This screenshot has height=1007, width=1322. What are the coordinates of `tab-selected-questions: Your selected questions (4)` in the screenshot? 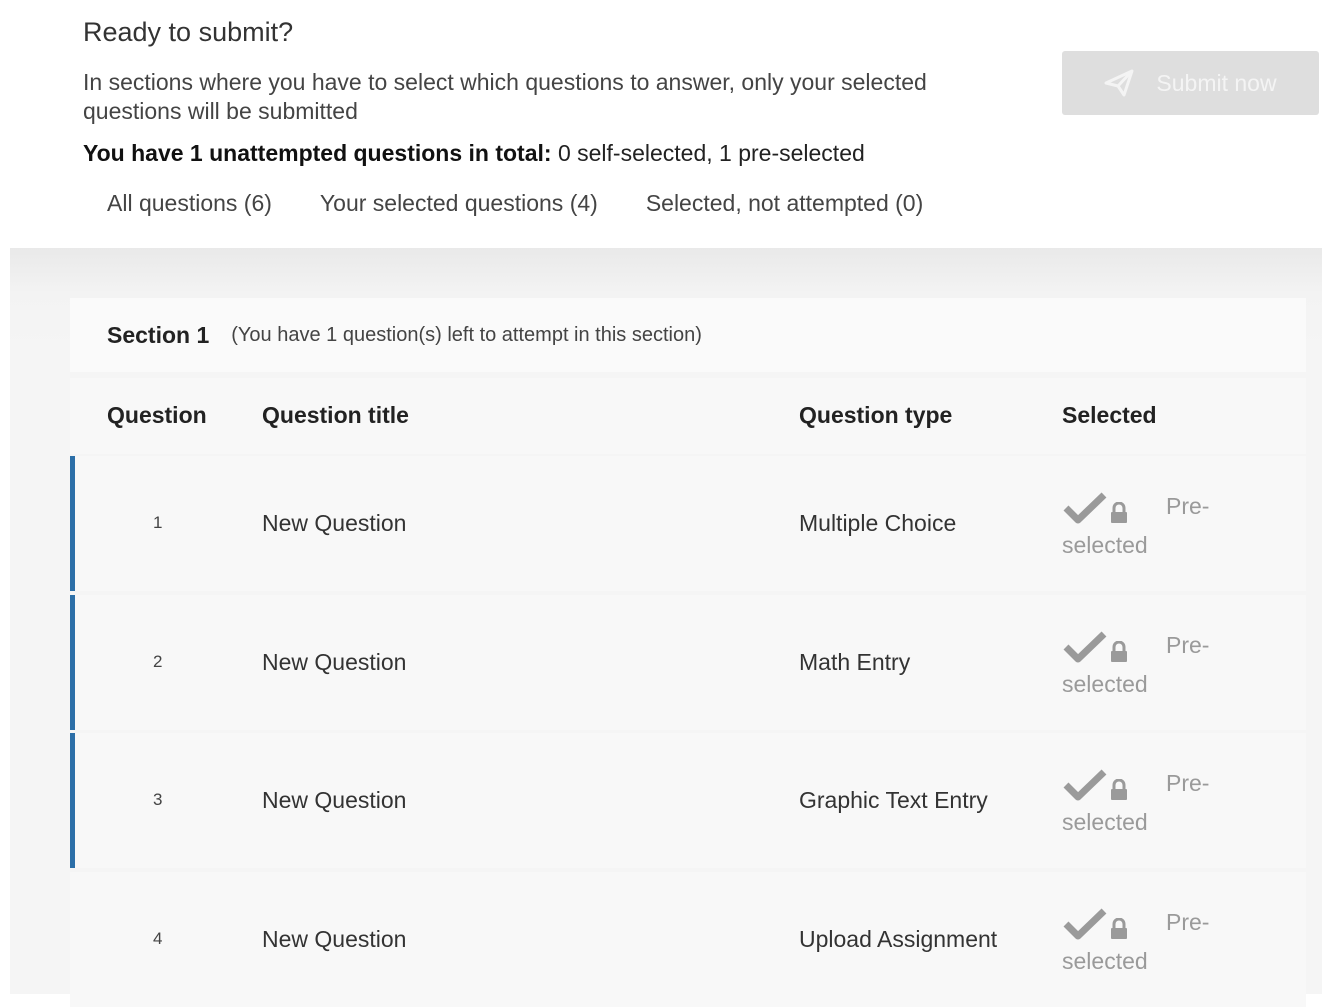 It's located at (459, 203).